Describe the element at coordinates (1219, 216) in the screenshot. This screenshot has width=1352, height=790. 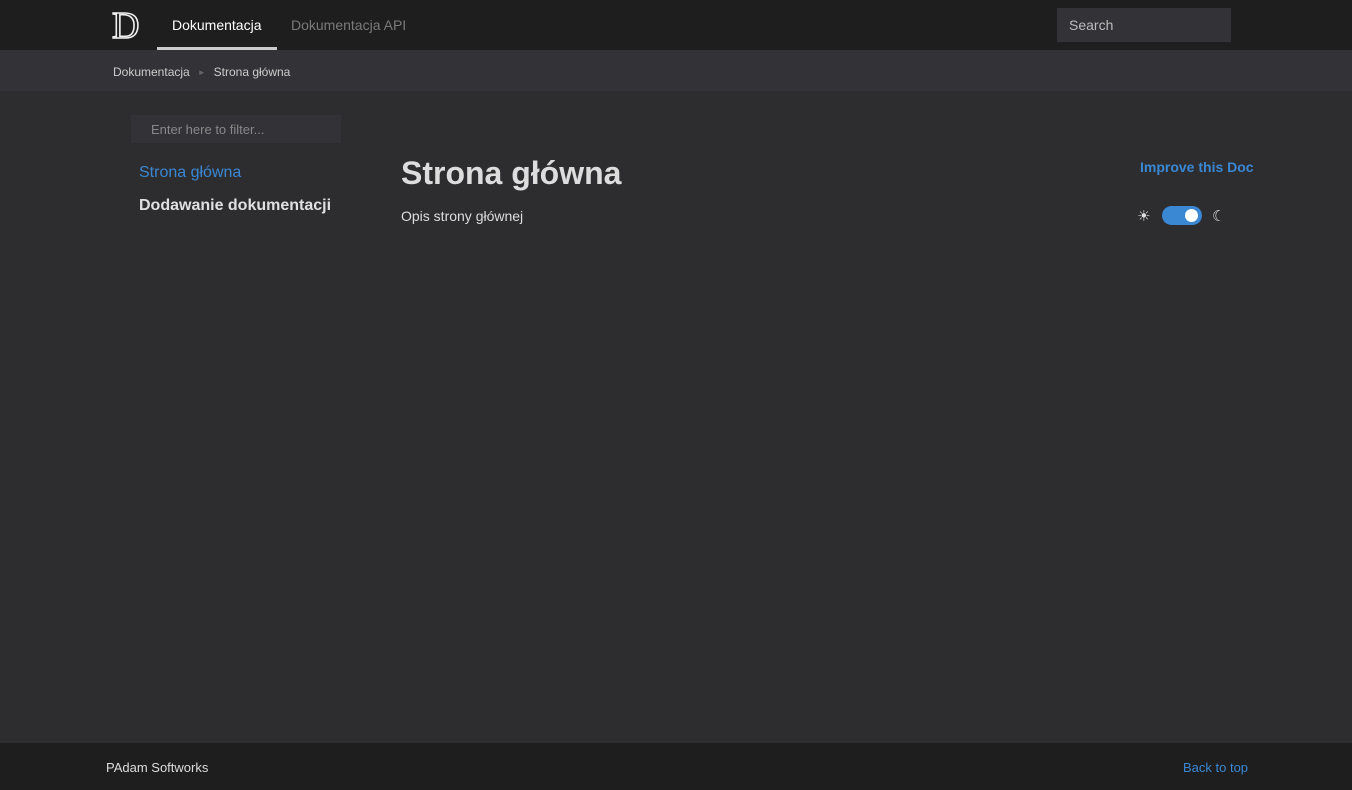
I see `moon-icon: ☾` at that location.